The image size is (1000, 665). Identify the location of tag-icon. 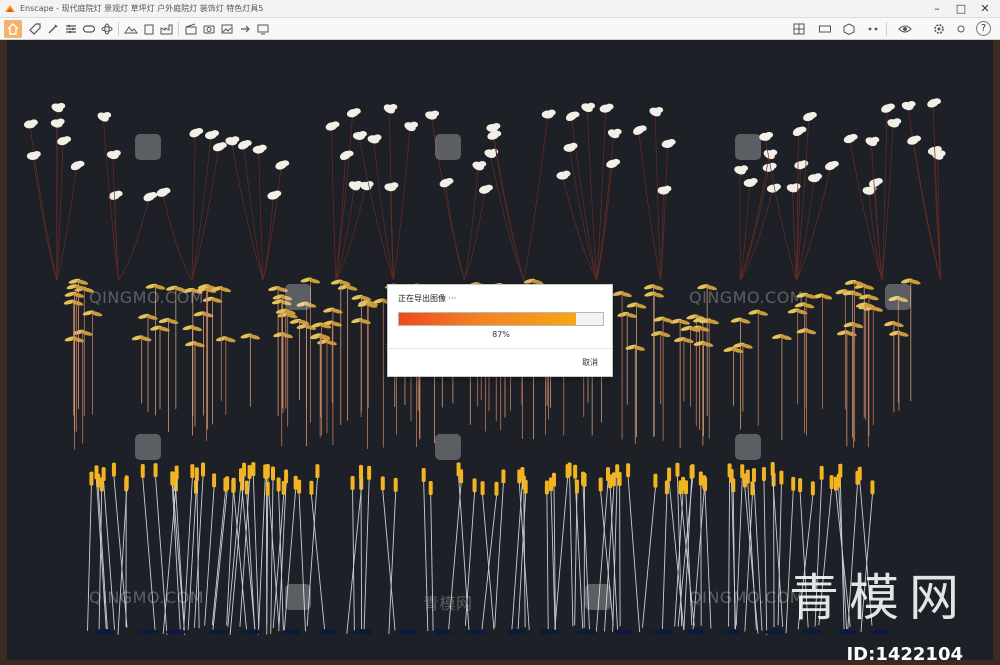
(35, 29).